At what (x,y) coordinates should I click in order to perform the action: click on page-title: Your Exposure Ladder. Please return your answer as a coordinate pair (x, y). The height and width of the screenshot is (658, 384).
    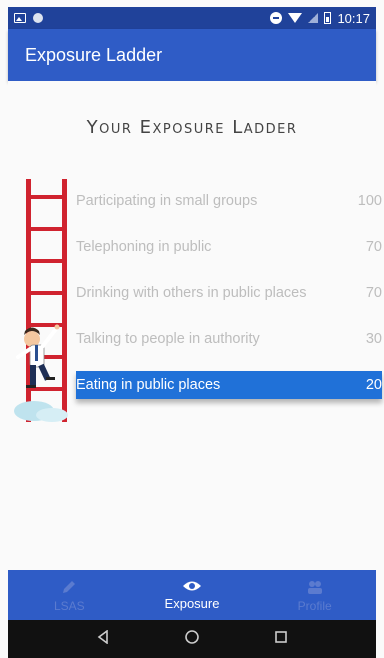
    Looking at the image, I should click on (192, 127).